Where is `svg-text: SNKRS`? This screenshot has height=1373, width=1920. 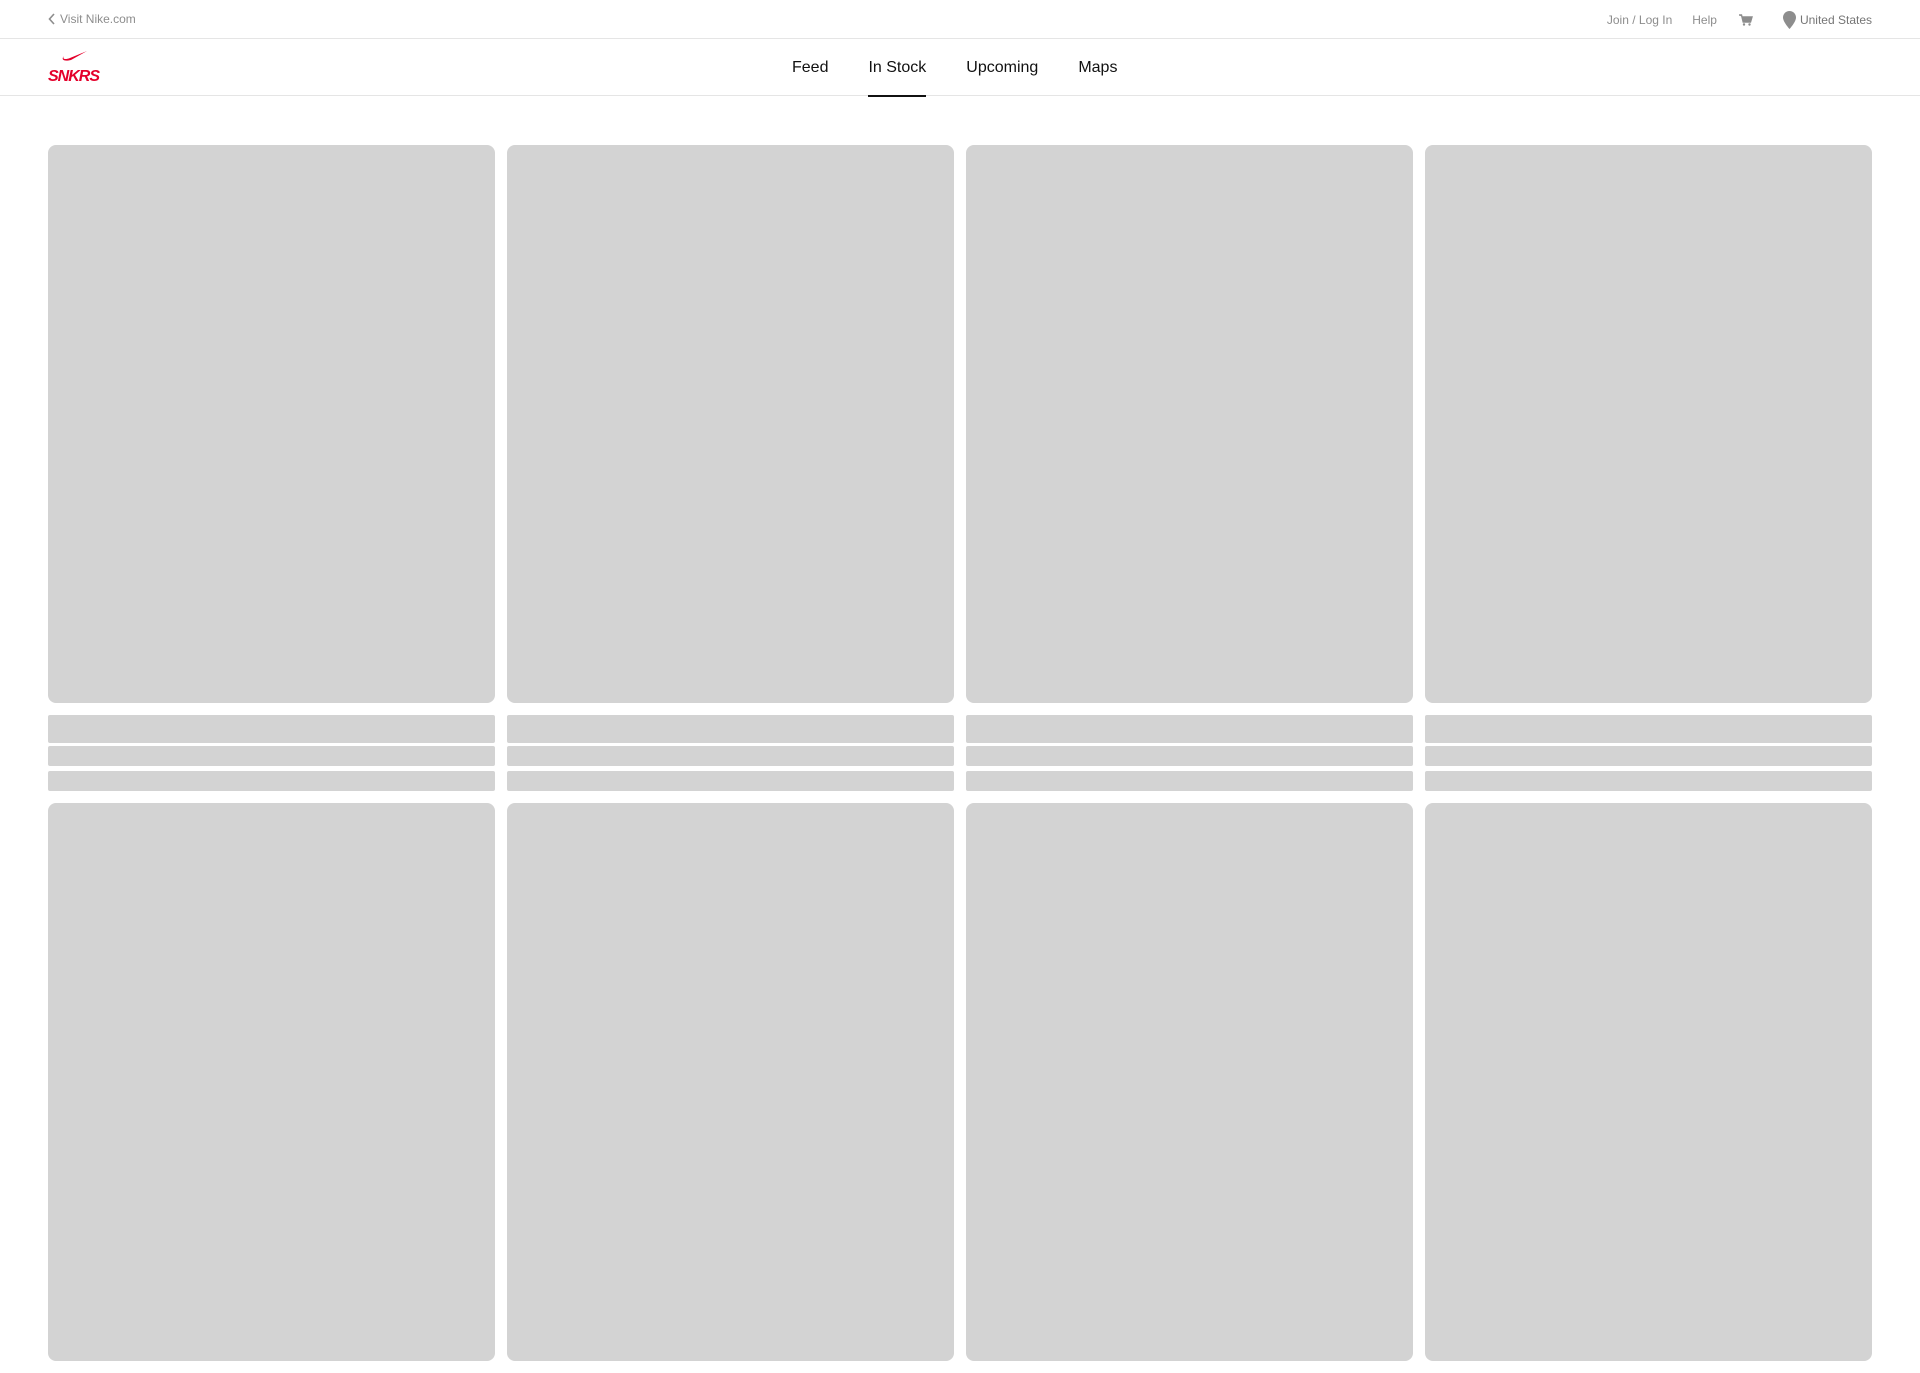
svg-text: SNKRS is located at coordinates (74, 76).